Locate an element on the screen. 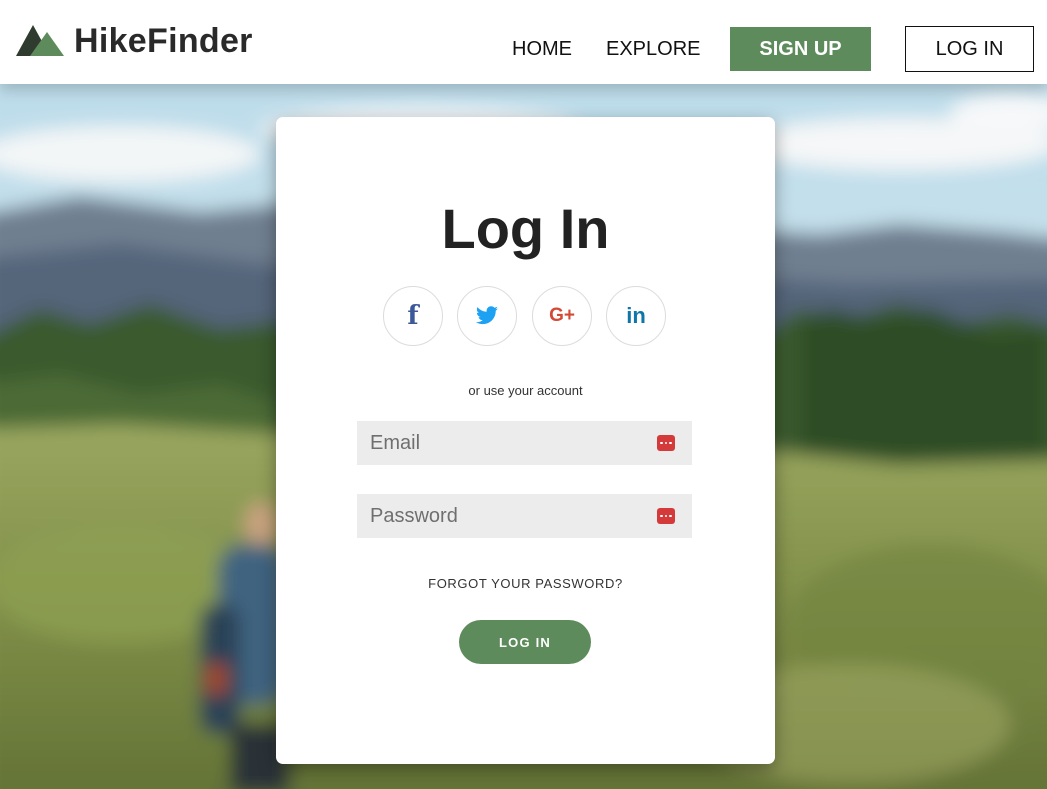 This screenshot has width=1047, height=789. twitter-login-button is located at coordinates (487, 316).